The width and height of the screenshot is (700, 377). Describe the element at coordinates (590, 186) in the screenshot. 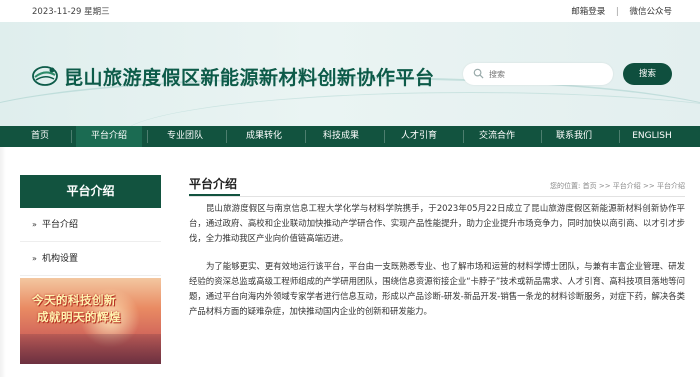

I see `breadcrumb-home: 首页` at that location.